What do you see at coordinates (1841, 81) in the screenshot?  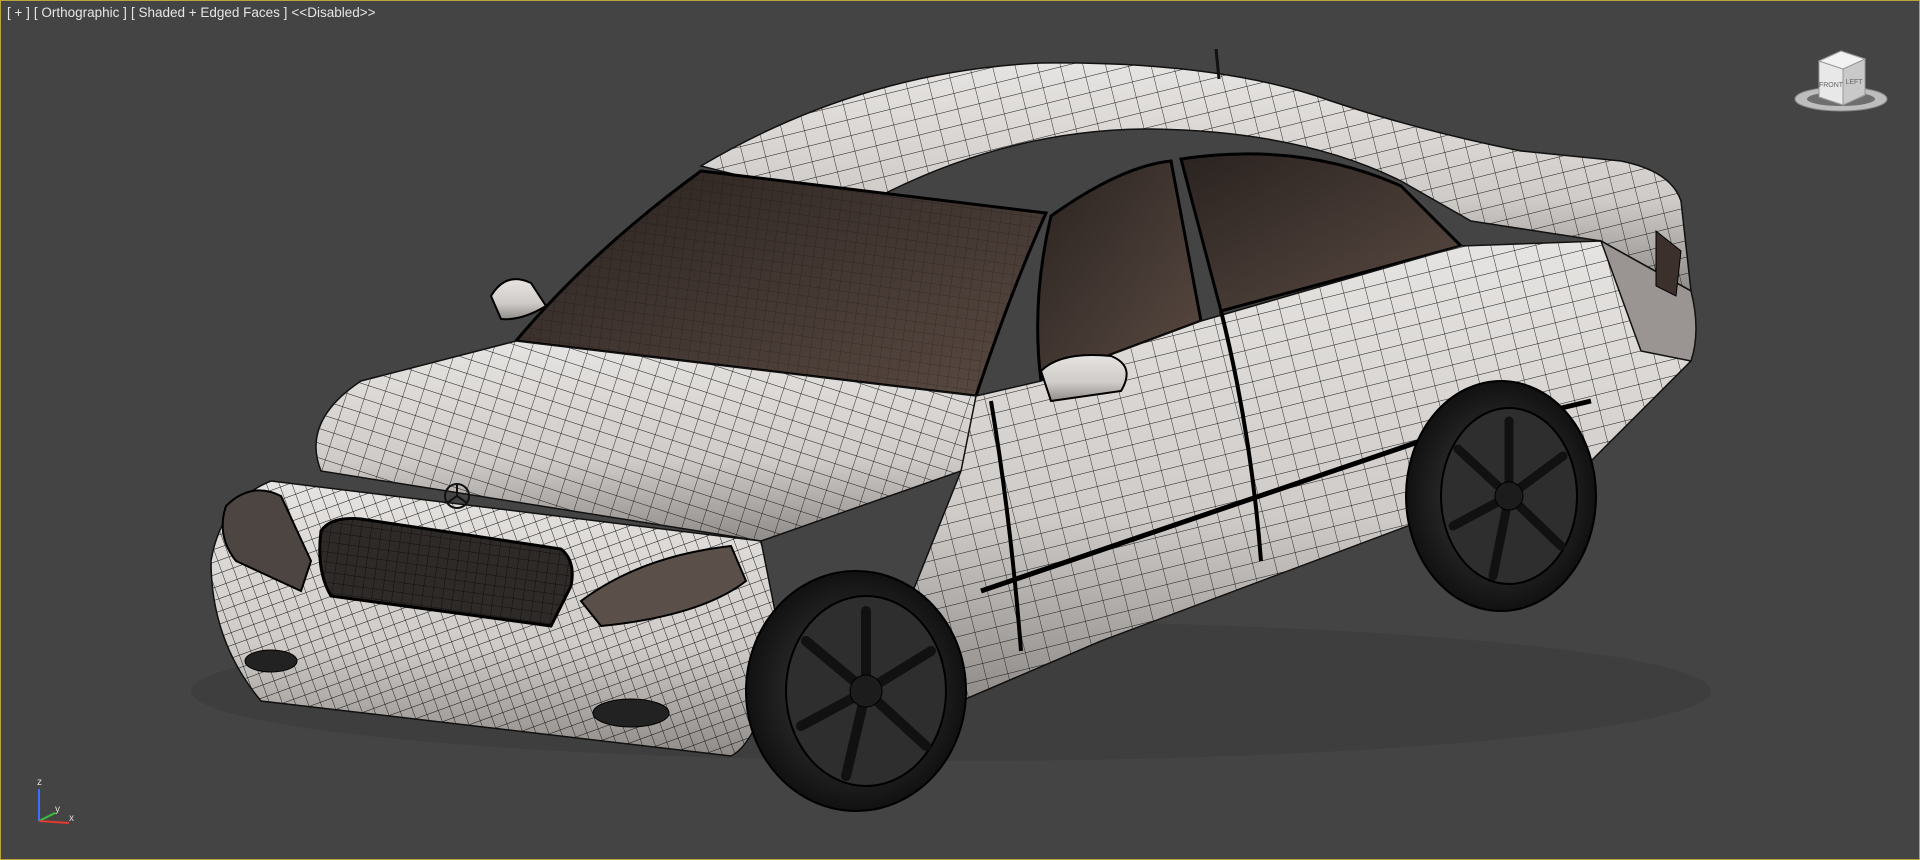 I see `viewcube-widget: FRONT LEFT` at bounding box center [1841, 81].